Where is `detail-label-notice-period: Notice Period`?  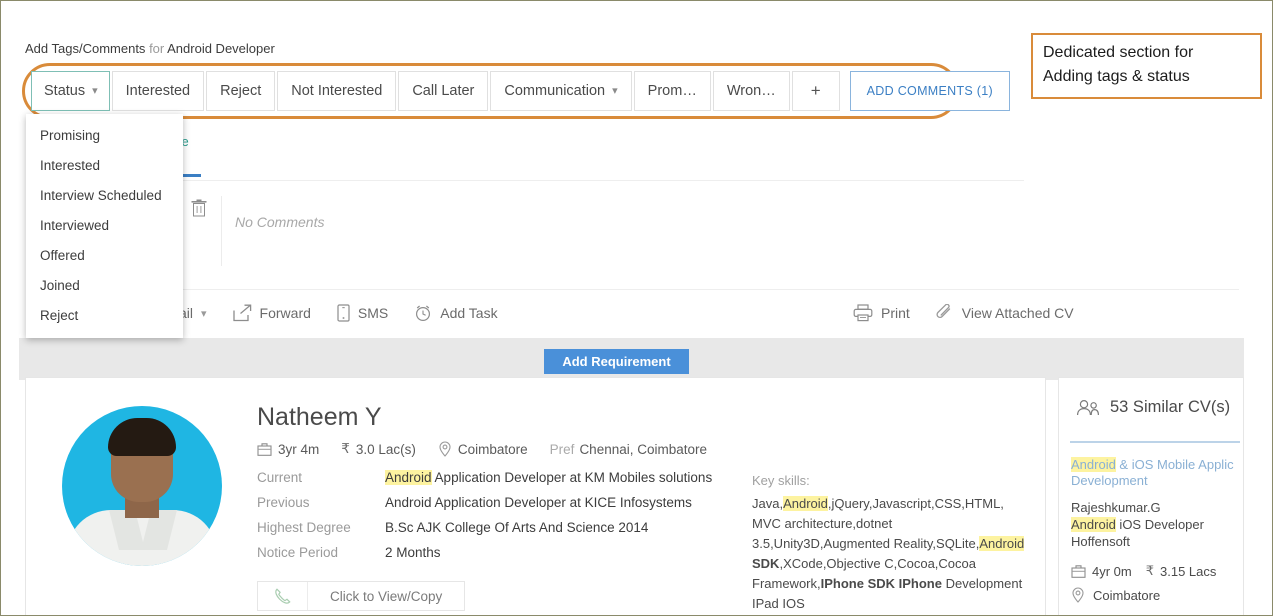 detail-label-notice-period: Notice Period is located at coordinates (298, 552).